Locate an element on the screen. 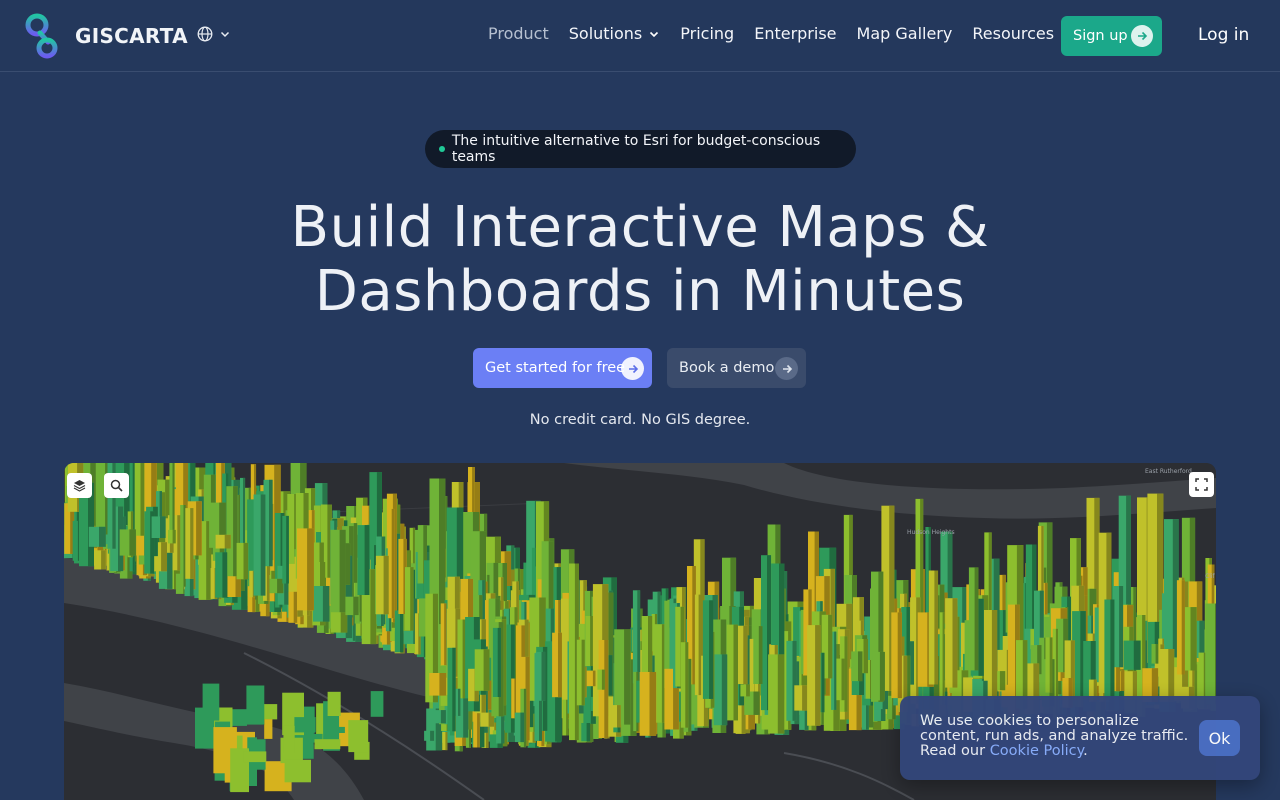 The width and height of the screenshot is (1280, 800). layers-icon is located at coordinates (79, 486).